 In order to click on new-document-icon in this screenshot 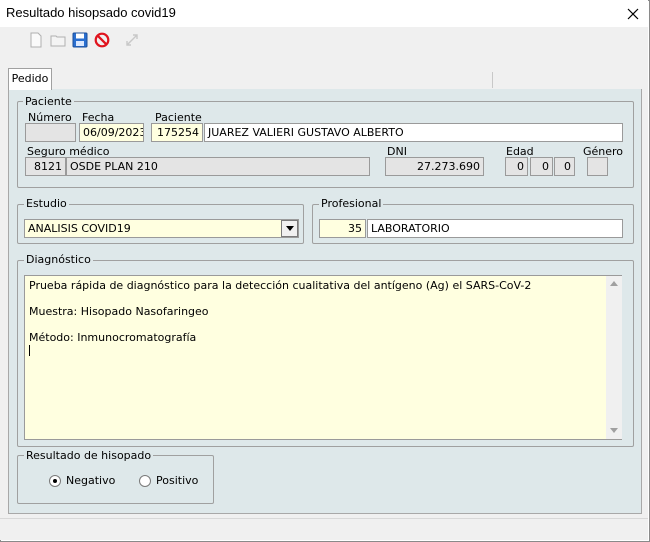, I will do `click(36, 40)`.